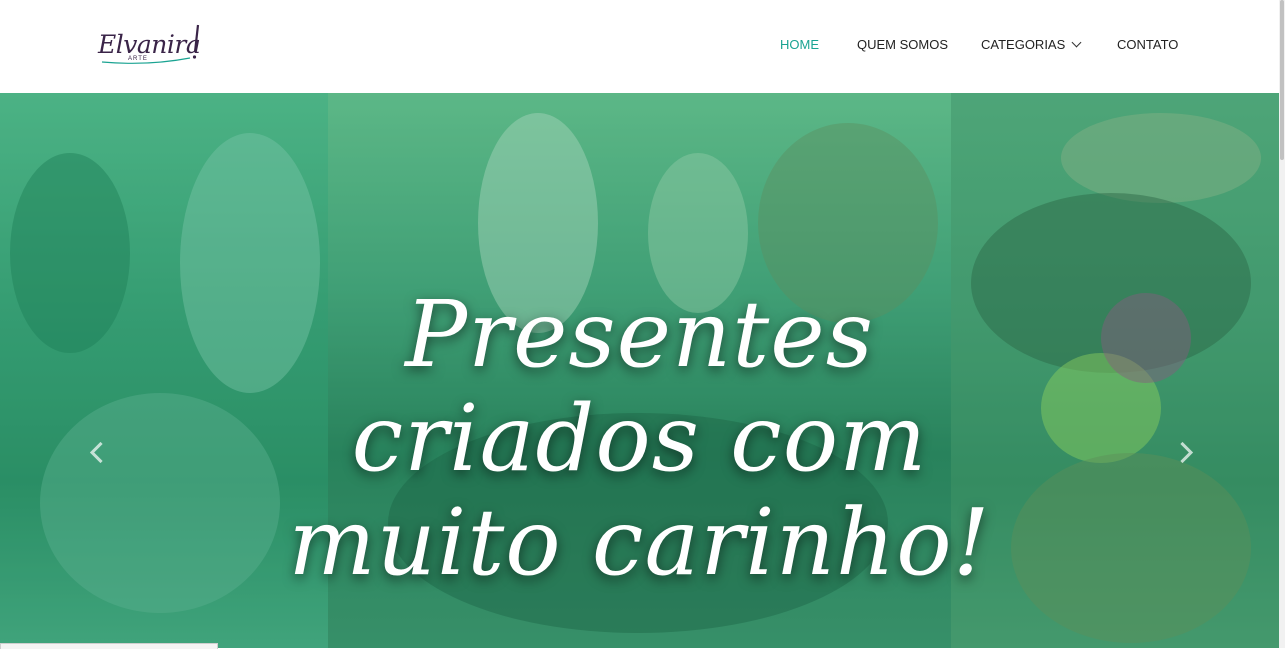 This screenshot has width=1285, height=649. What do you see at coordinates (799, 45) in the screenshot?
I see `nav-home: HOME` at bounding box center [799, 45].